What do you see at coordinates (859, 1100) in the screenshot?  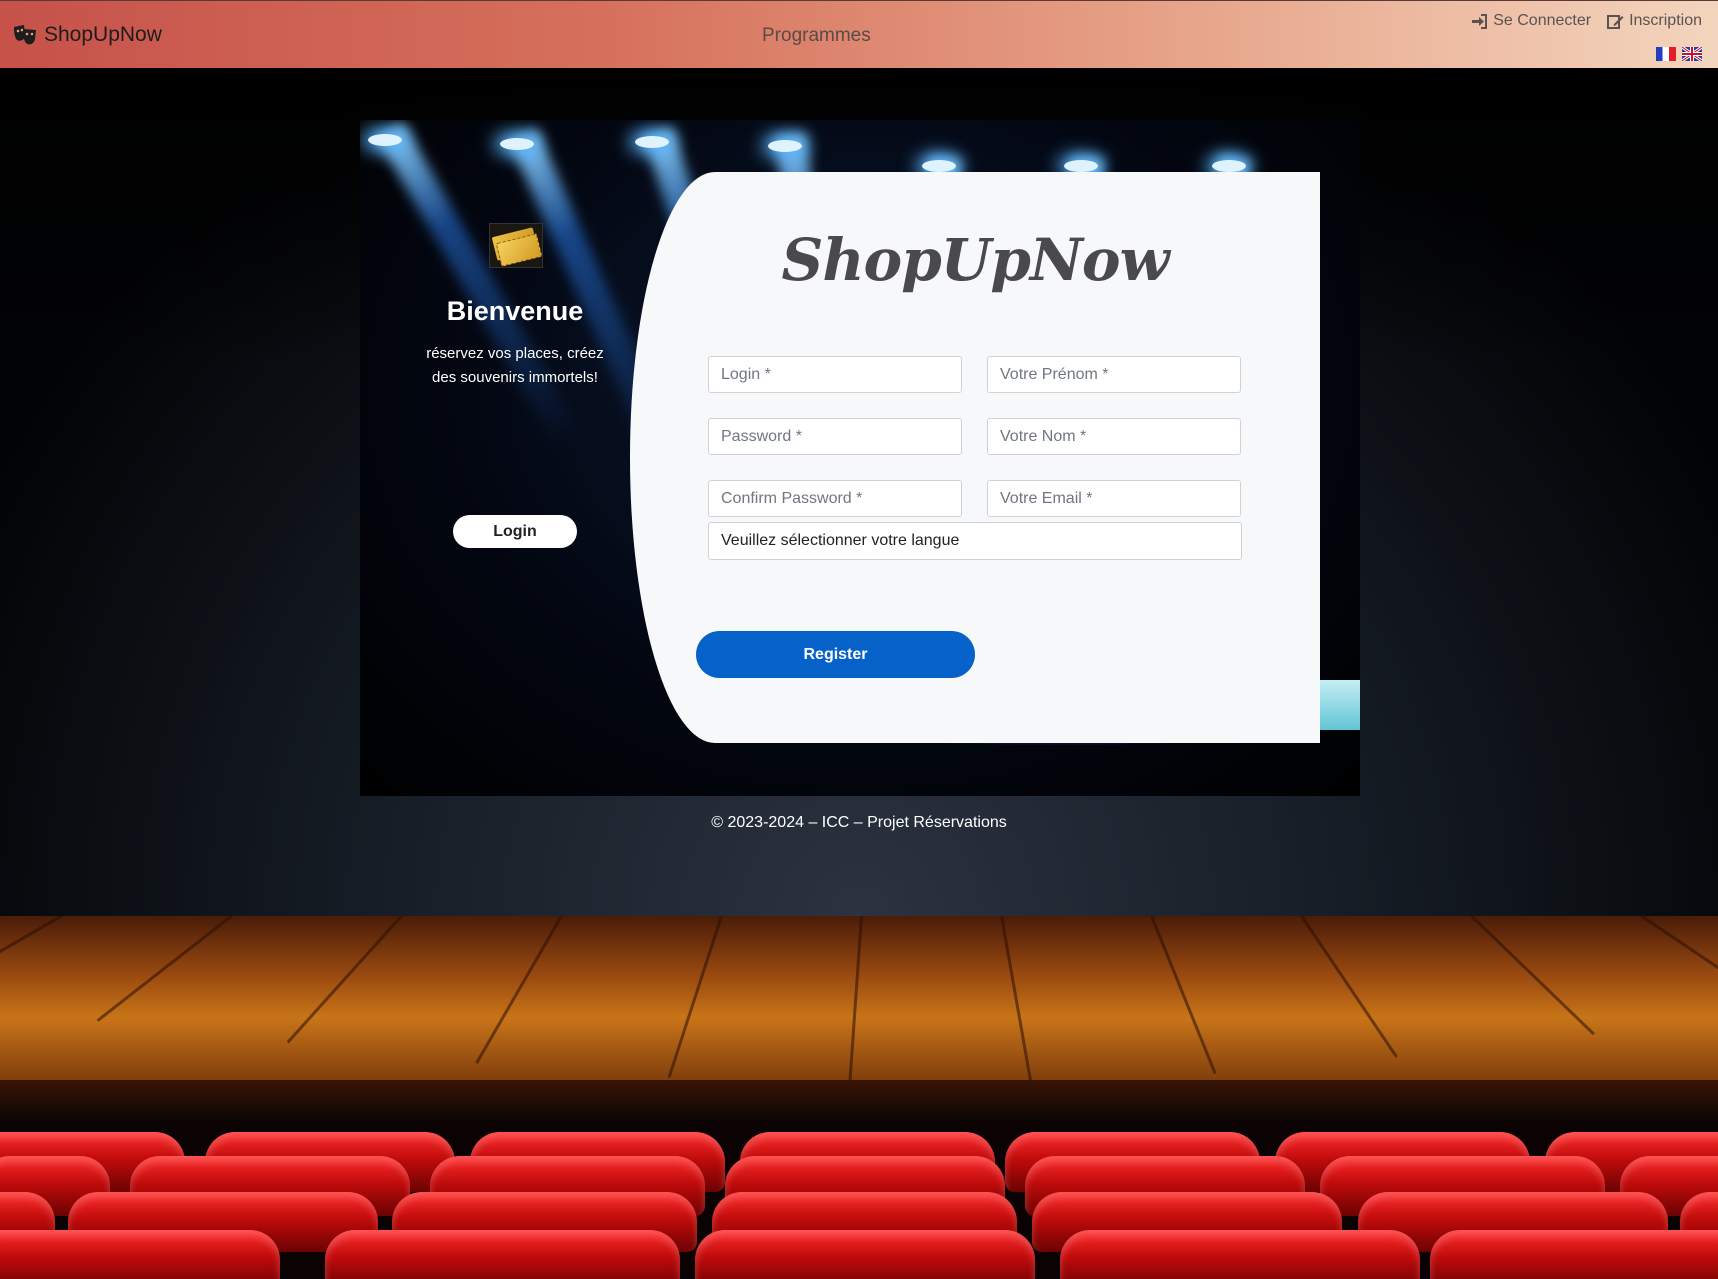 I see `stage-edge-shadow` at bounding box center [859, 1100].